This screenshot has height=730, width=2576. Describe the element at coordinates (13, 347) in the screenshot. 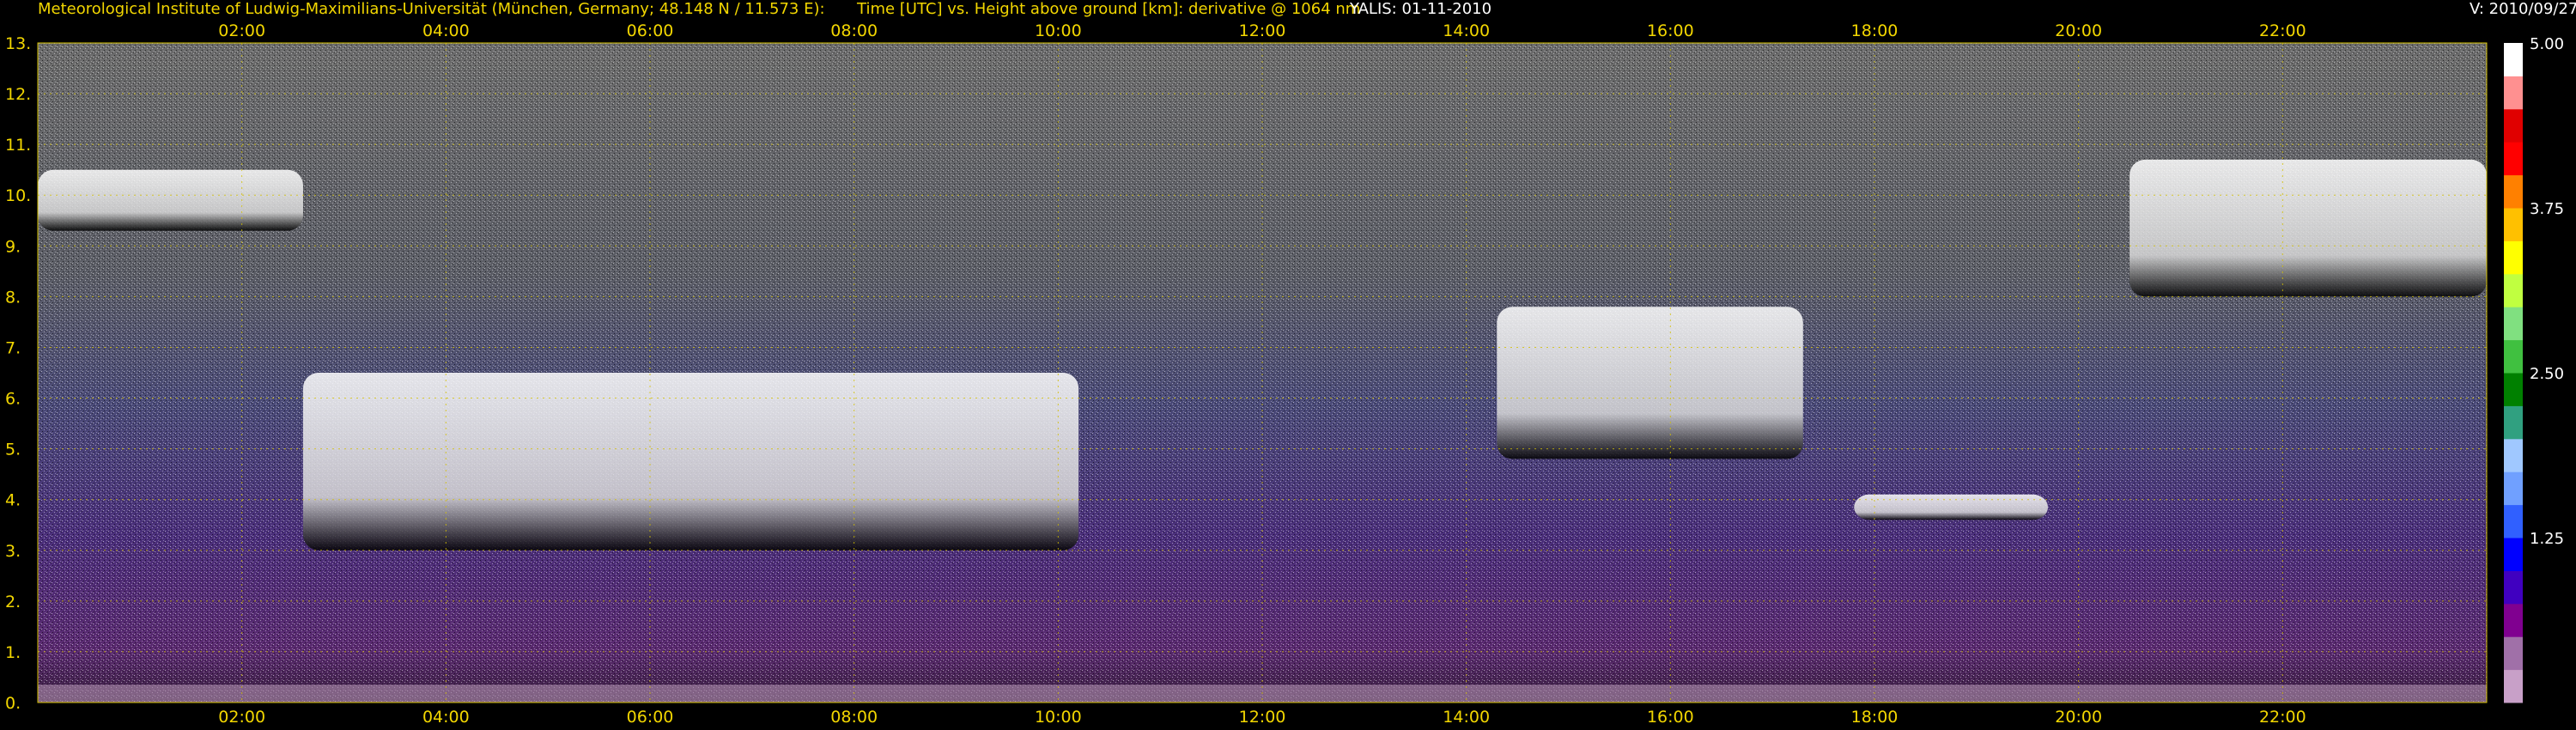

I see `y-tick-label: 7.` at that location.